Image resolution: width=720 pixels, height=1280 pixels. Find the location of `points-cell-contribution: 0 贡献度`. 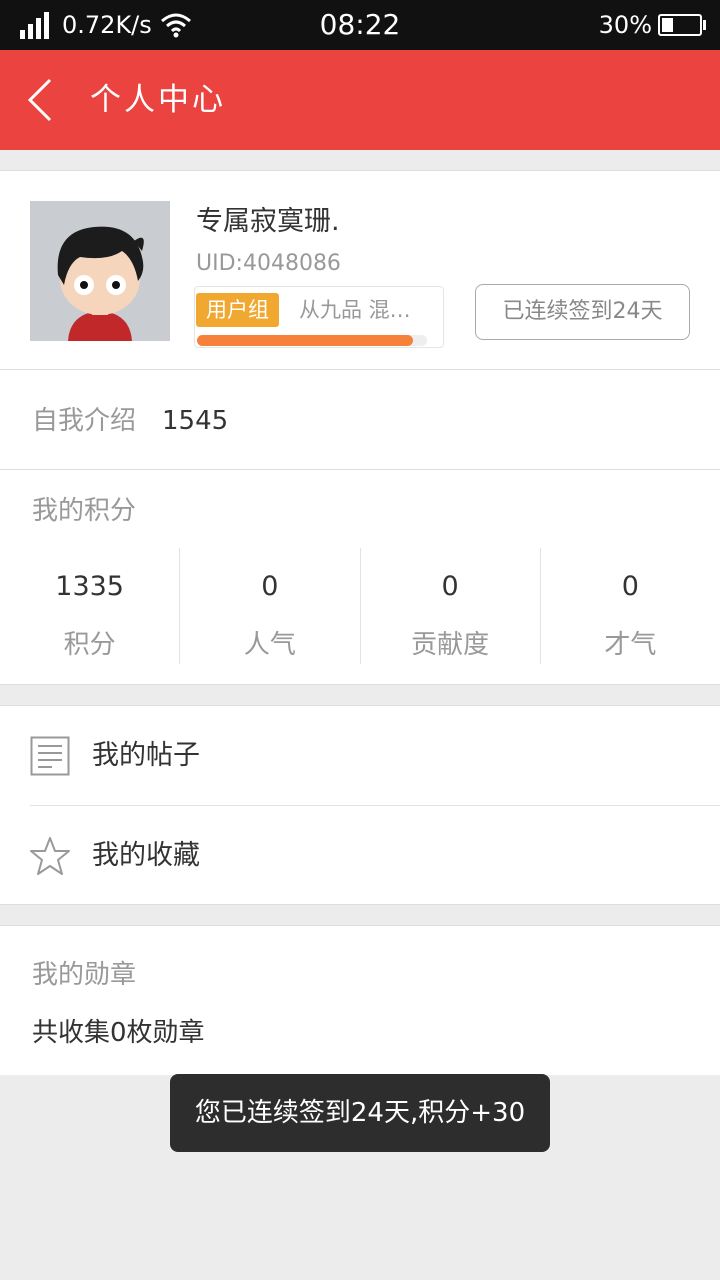

points-cell-contribution: 0 贡献度 is located at coordinates (449, 606).